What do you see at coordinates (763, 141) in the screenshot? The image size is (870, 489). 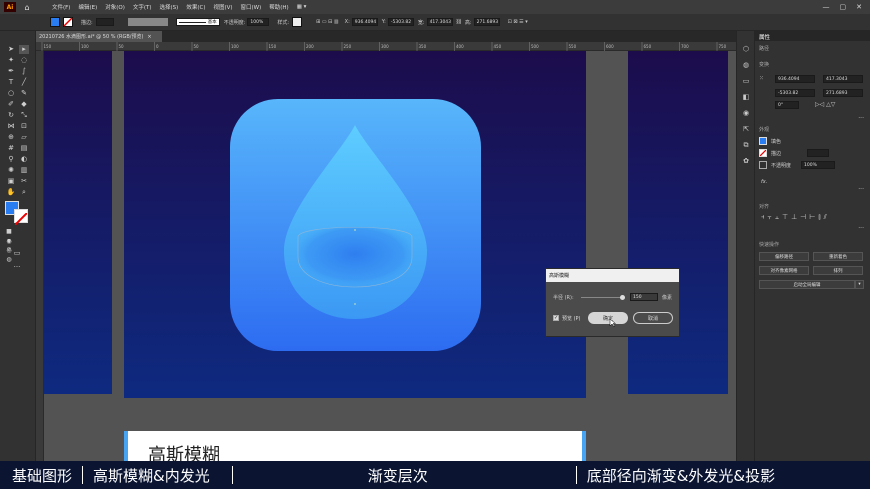 I see `prop-fill-swatch` at bounding box center [763, 141].